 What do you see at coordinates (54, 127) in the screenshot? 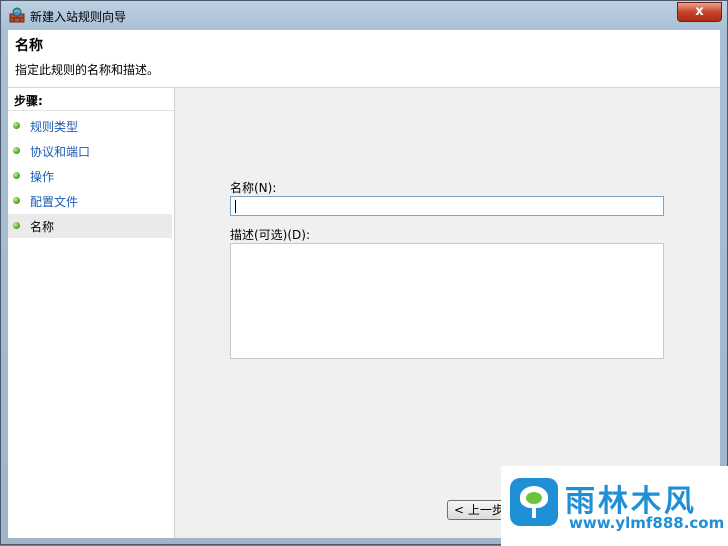
I see `step-label: 规则类型` at bounding box center [54, 127].